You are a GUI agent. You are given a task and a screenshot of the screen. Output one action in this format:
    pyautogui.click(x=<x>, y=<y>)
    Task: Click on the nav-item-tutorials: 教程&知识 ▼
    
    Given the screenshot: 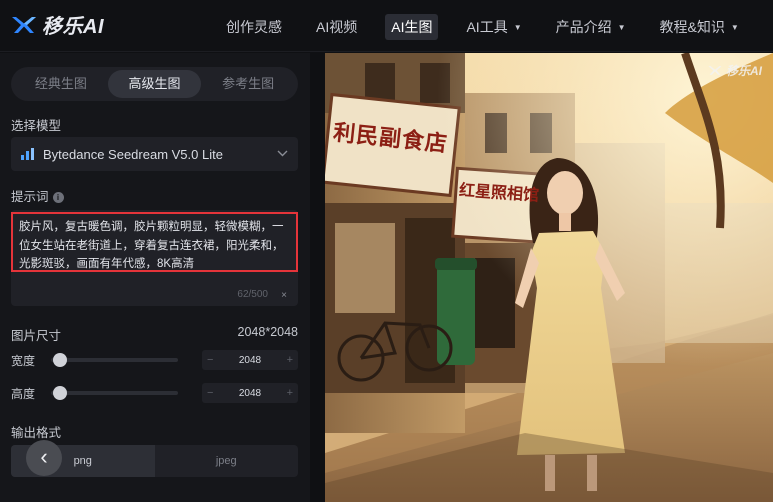 What is the action you would take?
    pyautogui.click(x=699, y=27)
    